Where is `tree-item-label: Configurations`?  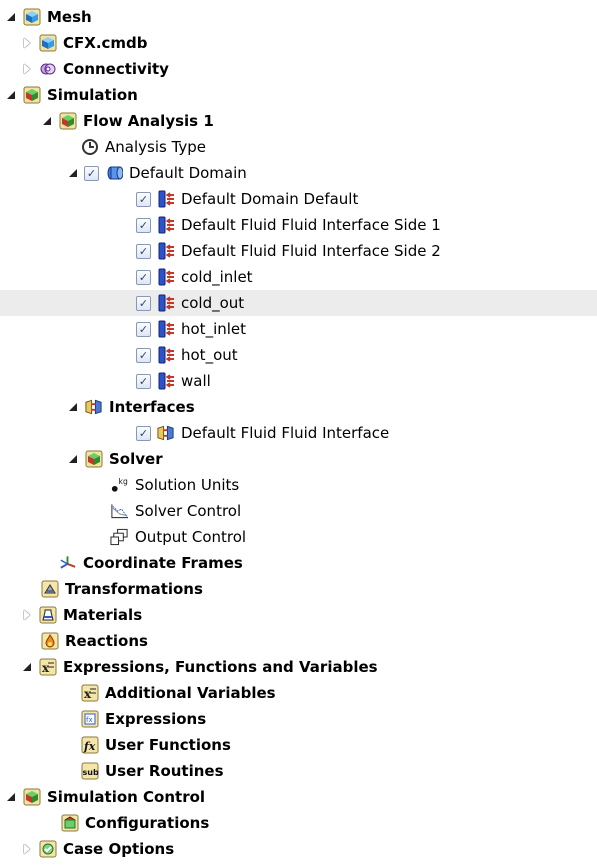 tree-item-label: Configurations is located at coordinates (147, 823).